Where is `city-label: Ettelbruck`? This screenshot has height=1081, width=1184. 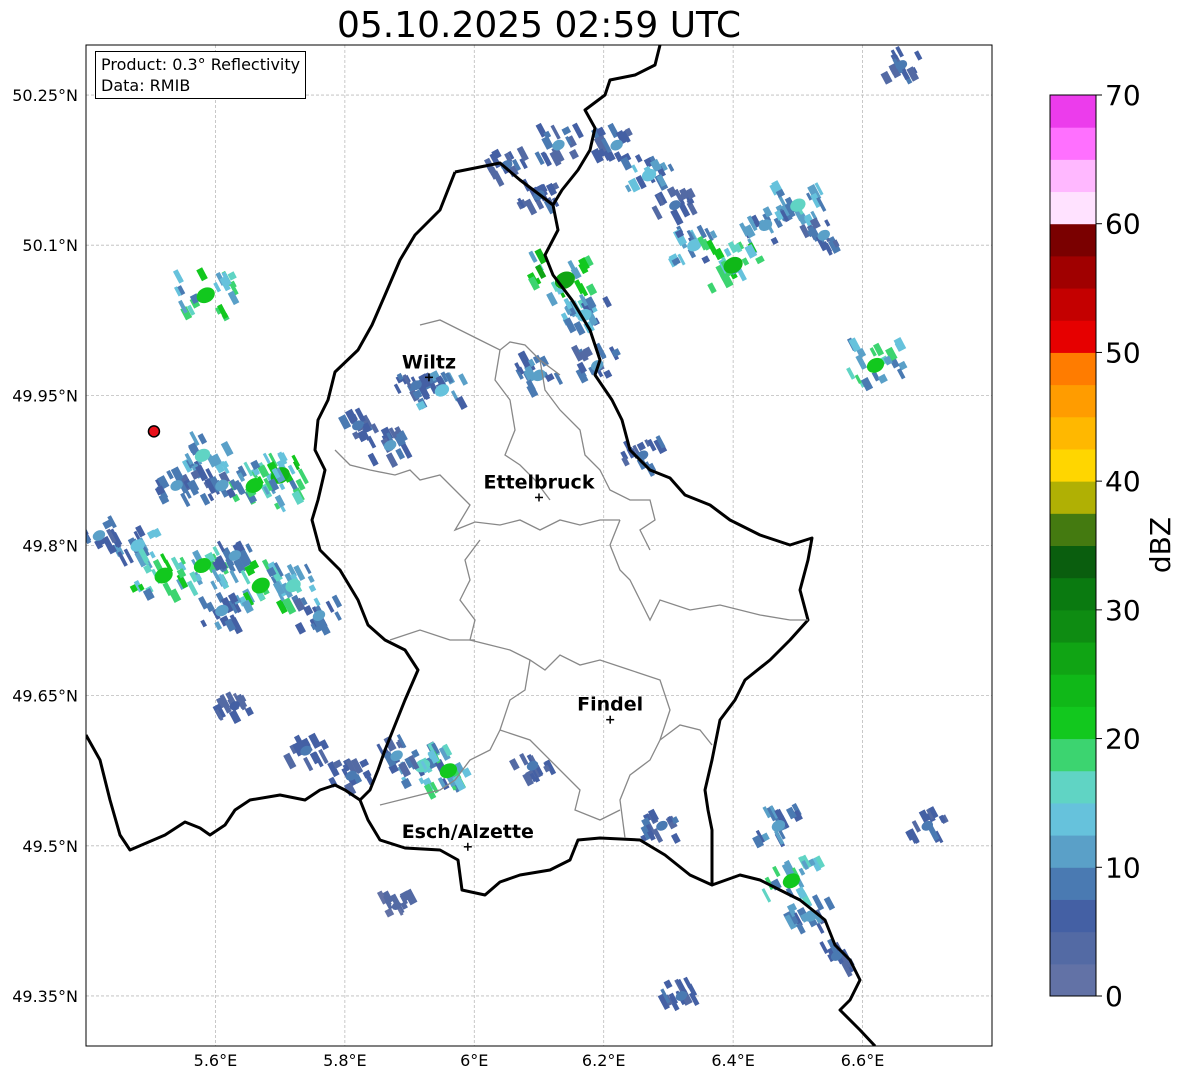
city-label: Ettelbruck is located at coordinates (539, 482).